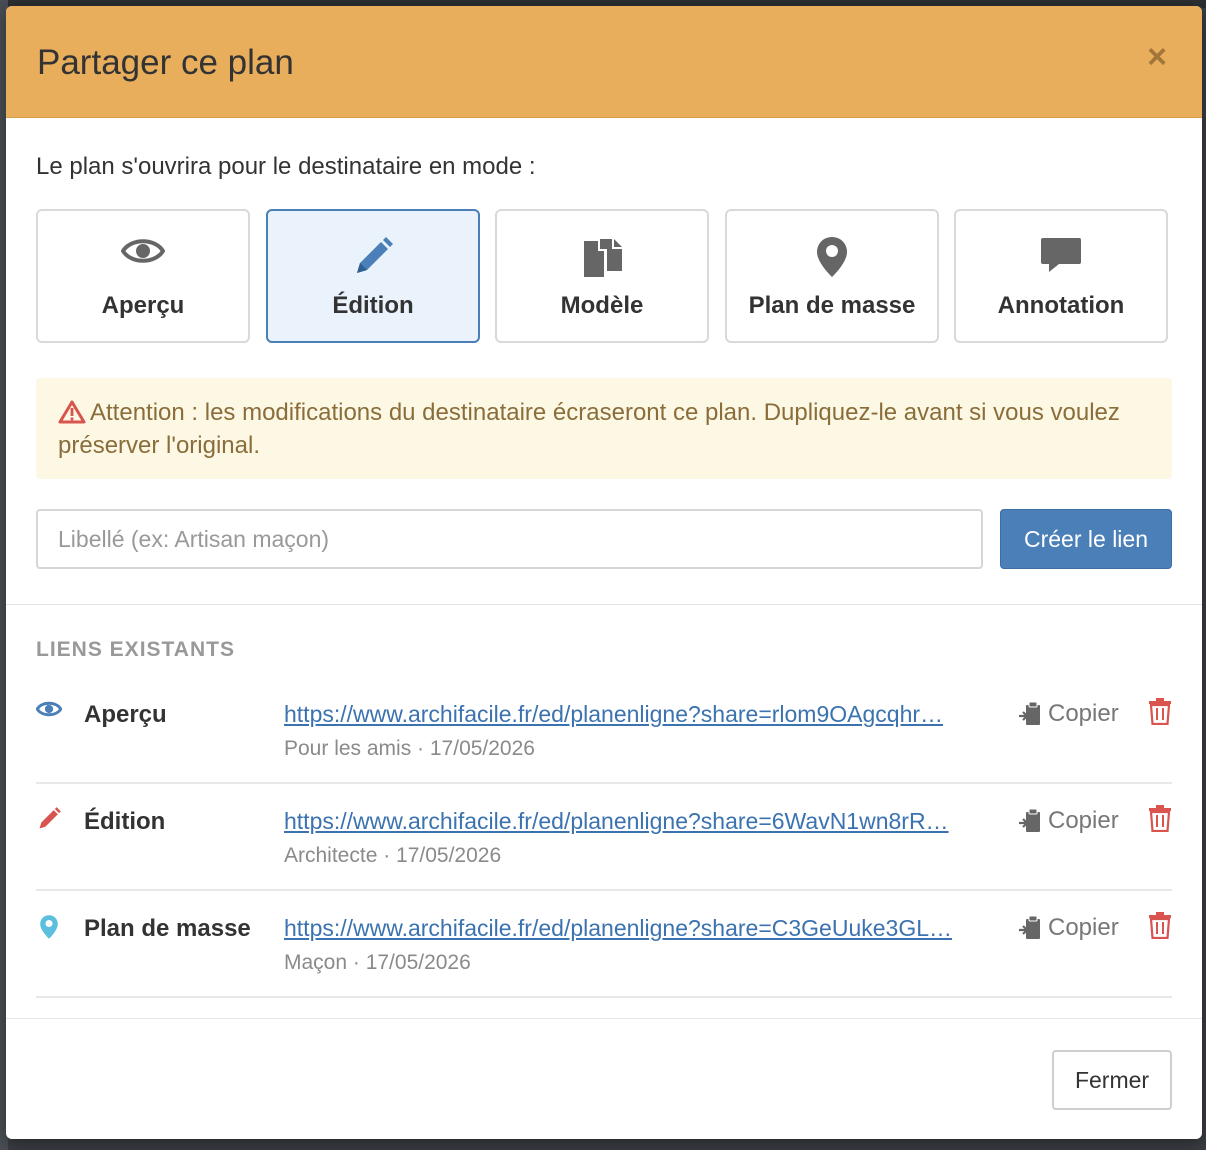 The image size is (1206, 1150). Describe the element at coordinates (1157, 57) in the screenshot. I see `close-icon: ×` at that location.